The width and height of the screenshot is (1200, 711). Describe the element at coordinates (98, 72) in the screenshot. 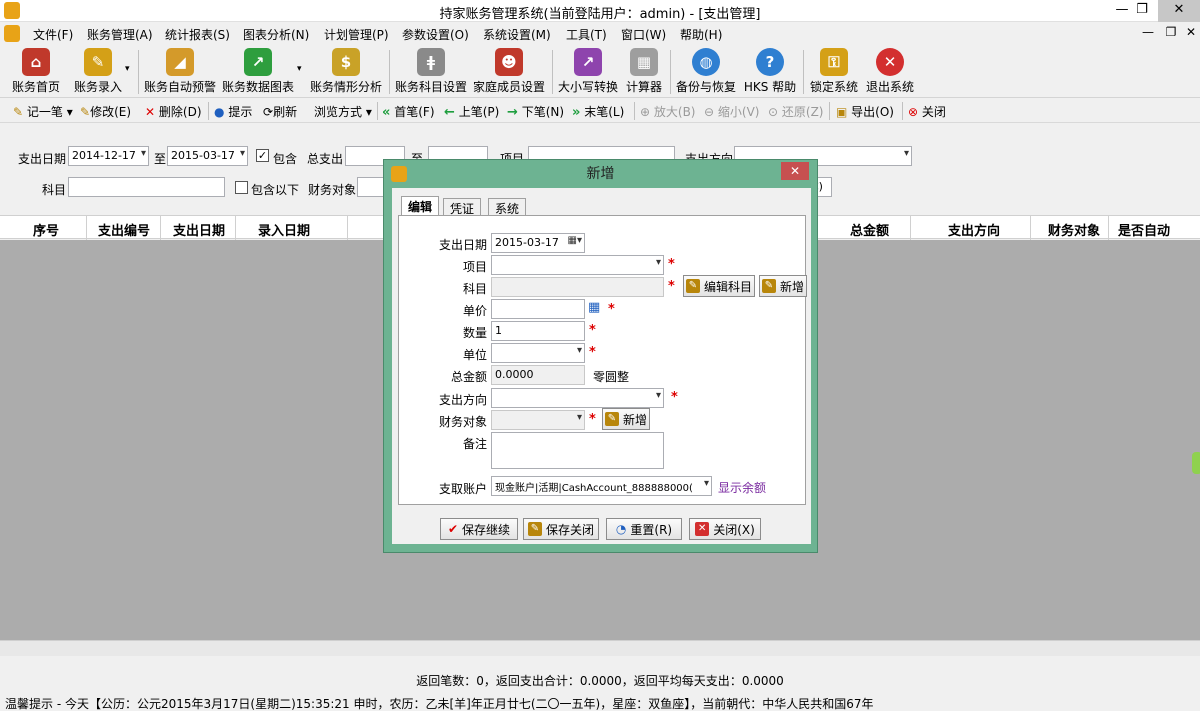

I see `toolbar-entry-button: ✎ 账务录入` at that location.